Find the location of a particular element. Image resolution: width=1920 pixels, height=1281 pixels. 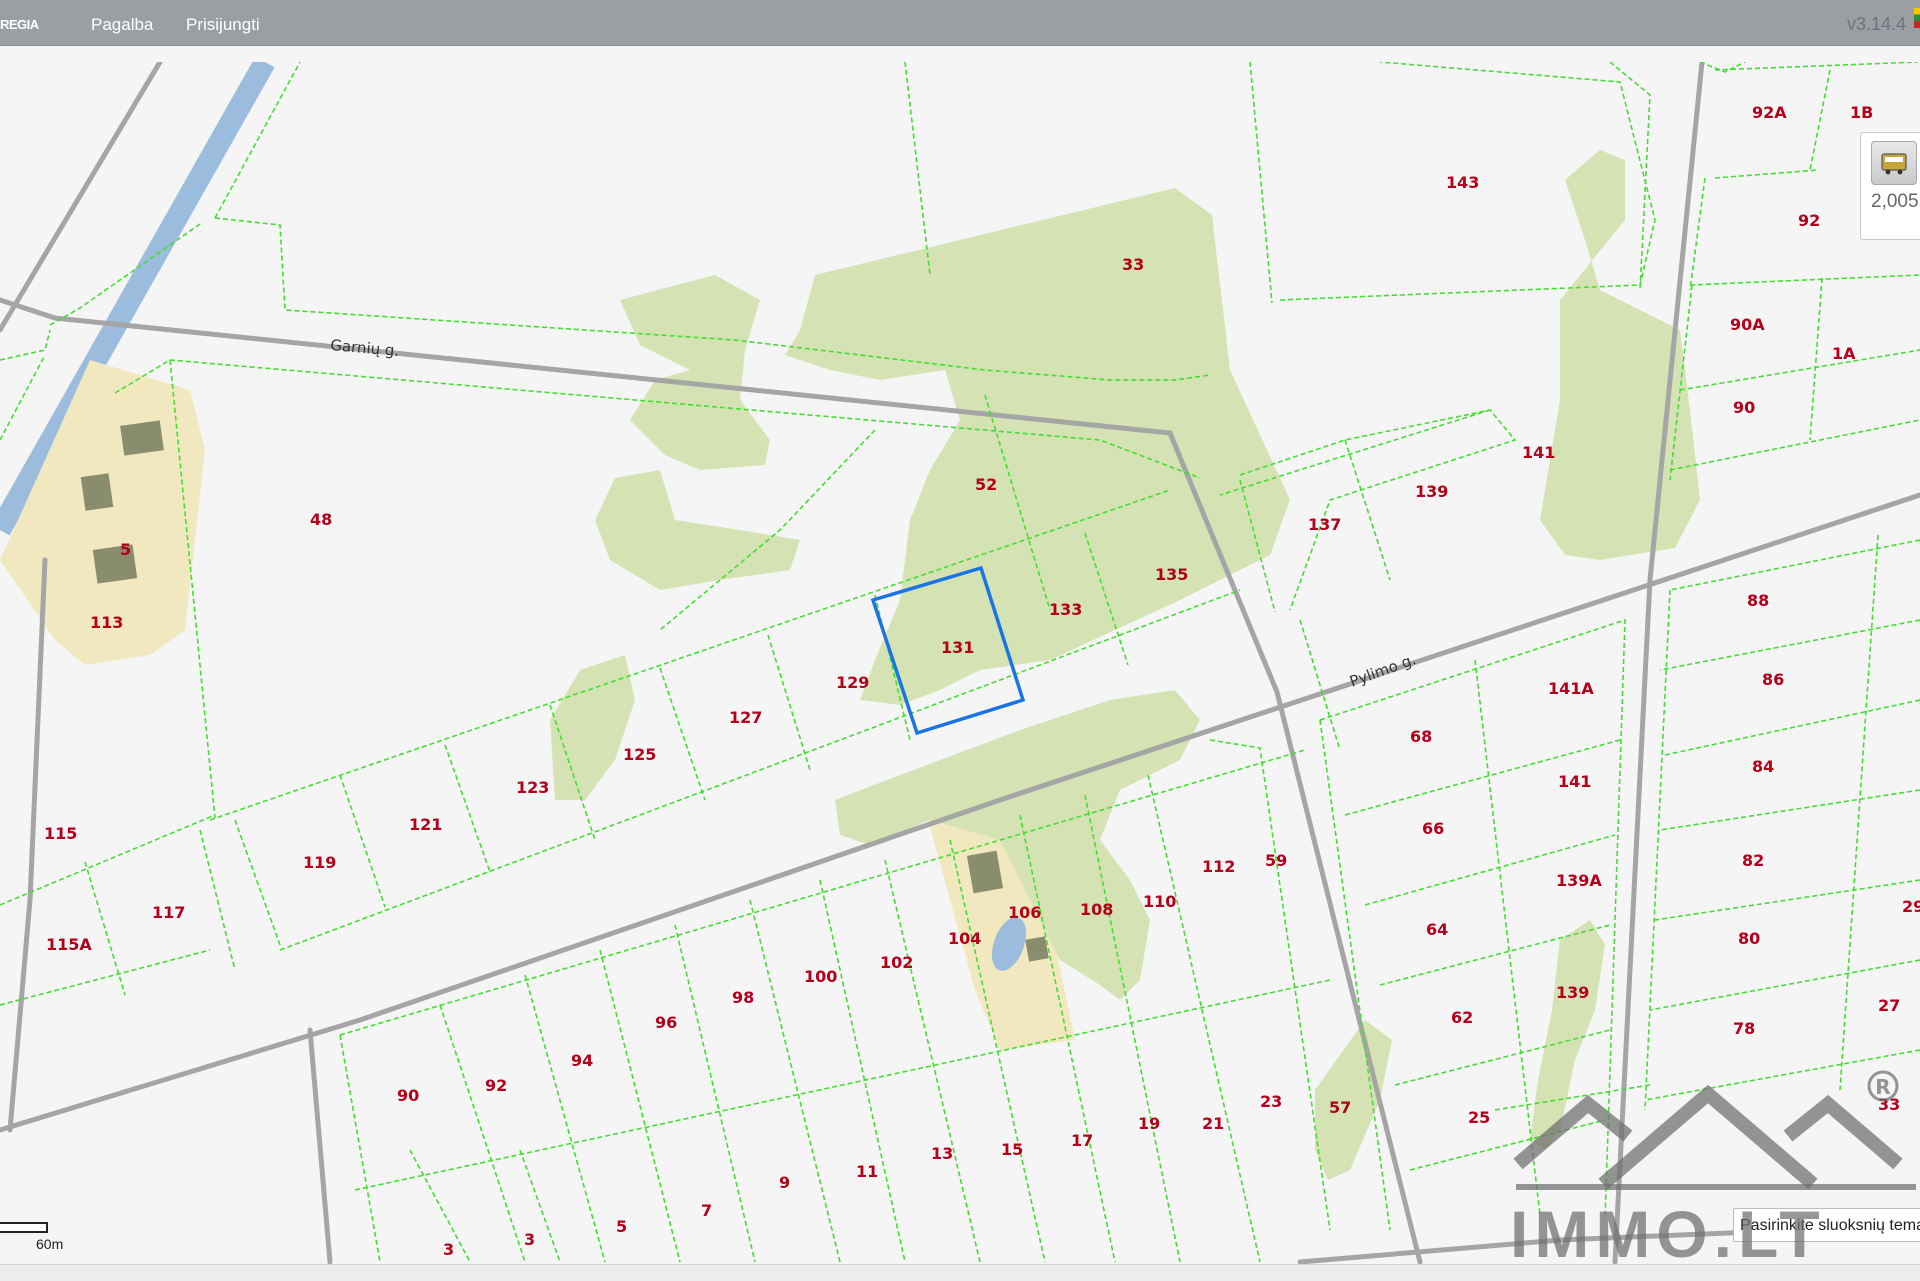

layer-toggle-button is located at coordinates (1894, 163).